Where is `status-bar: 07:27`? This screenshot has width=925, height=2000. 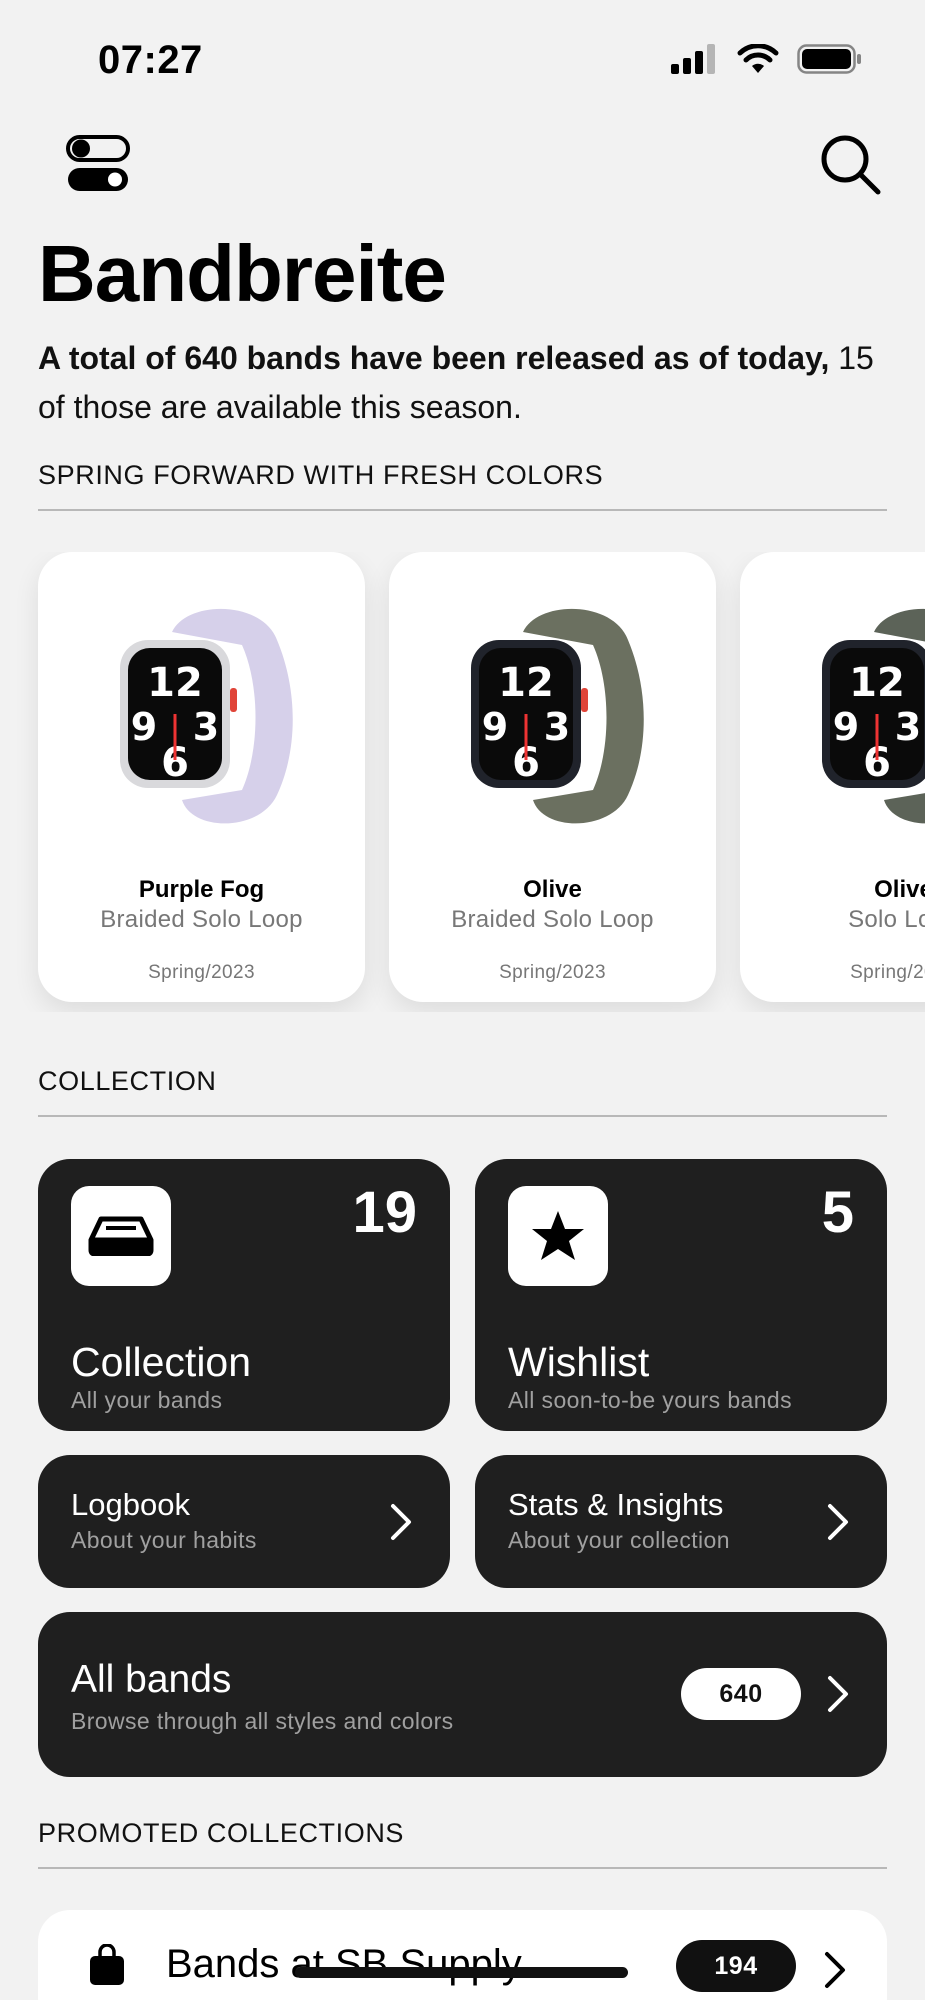 status-bar: 07:27 is located at coordinates (462, 55).